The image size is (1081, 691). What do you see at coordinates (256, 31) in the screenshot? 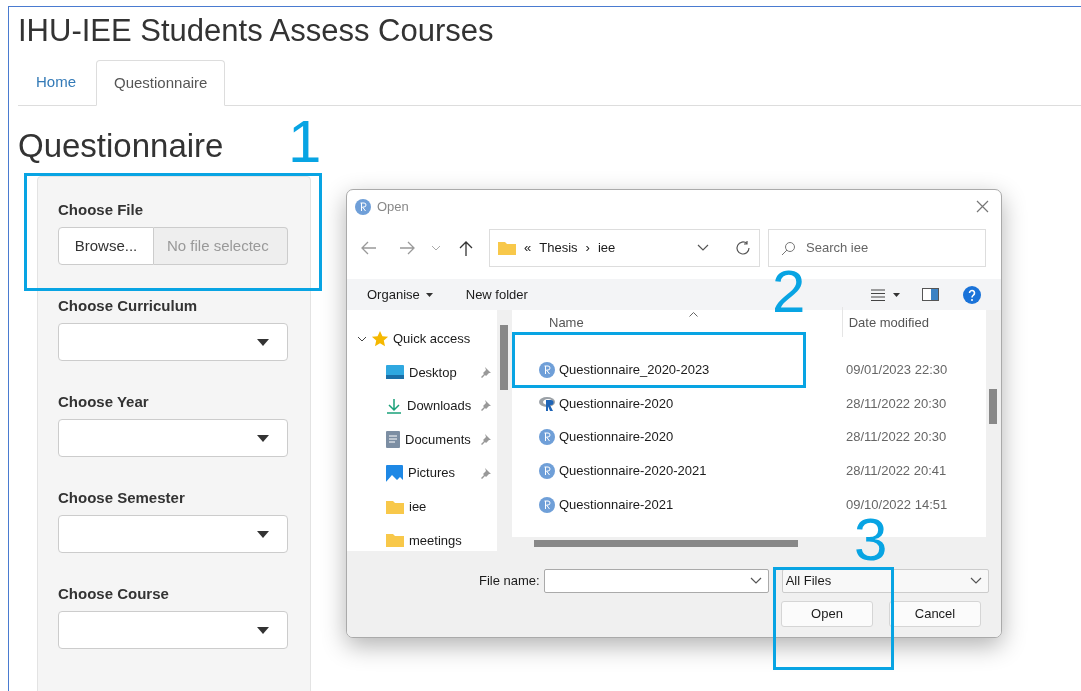
I see `app-title: IHU-IEE Students Assess Courses` at bounding box center [256, 31].